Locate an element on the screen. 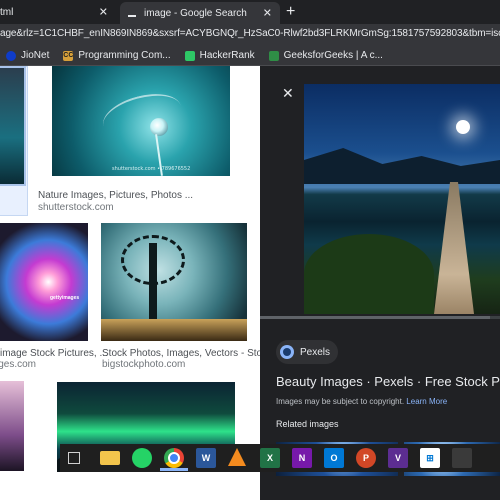 This screenshot has width=500, height=500. powerpoint-icon: P is located at coordinates (366, 458).